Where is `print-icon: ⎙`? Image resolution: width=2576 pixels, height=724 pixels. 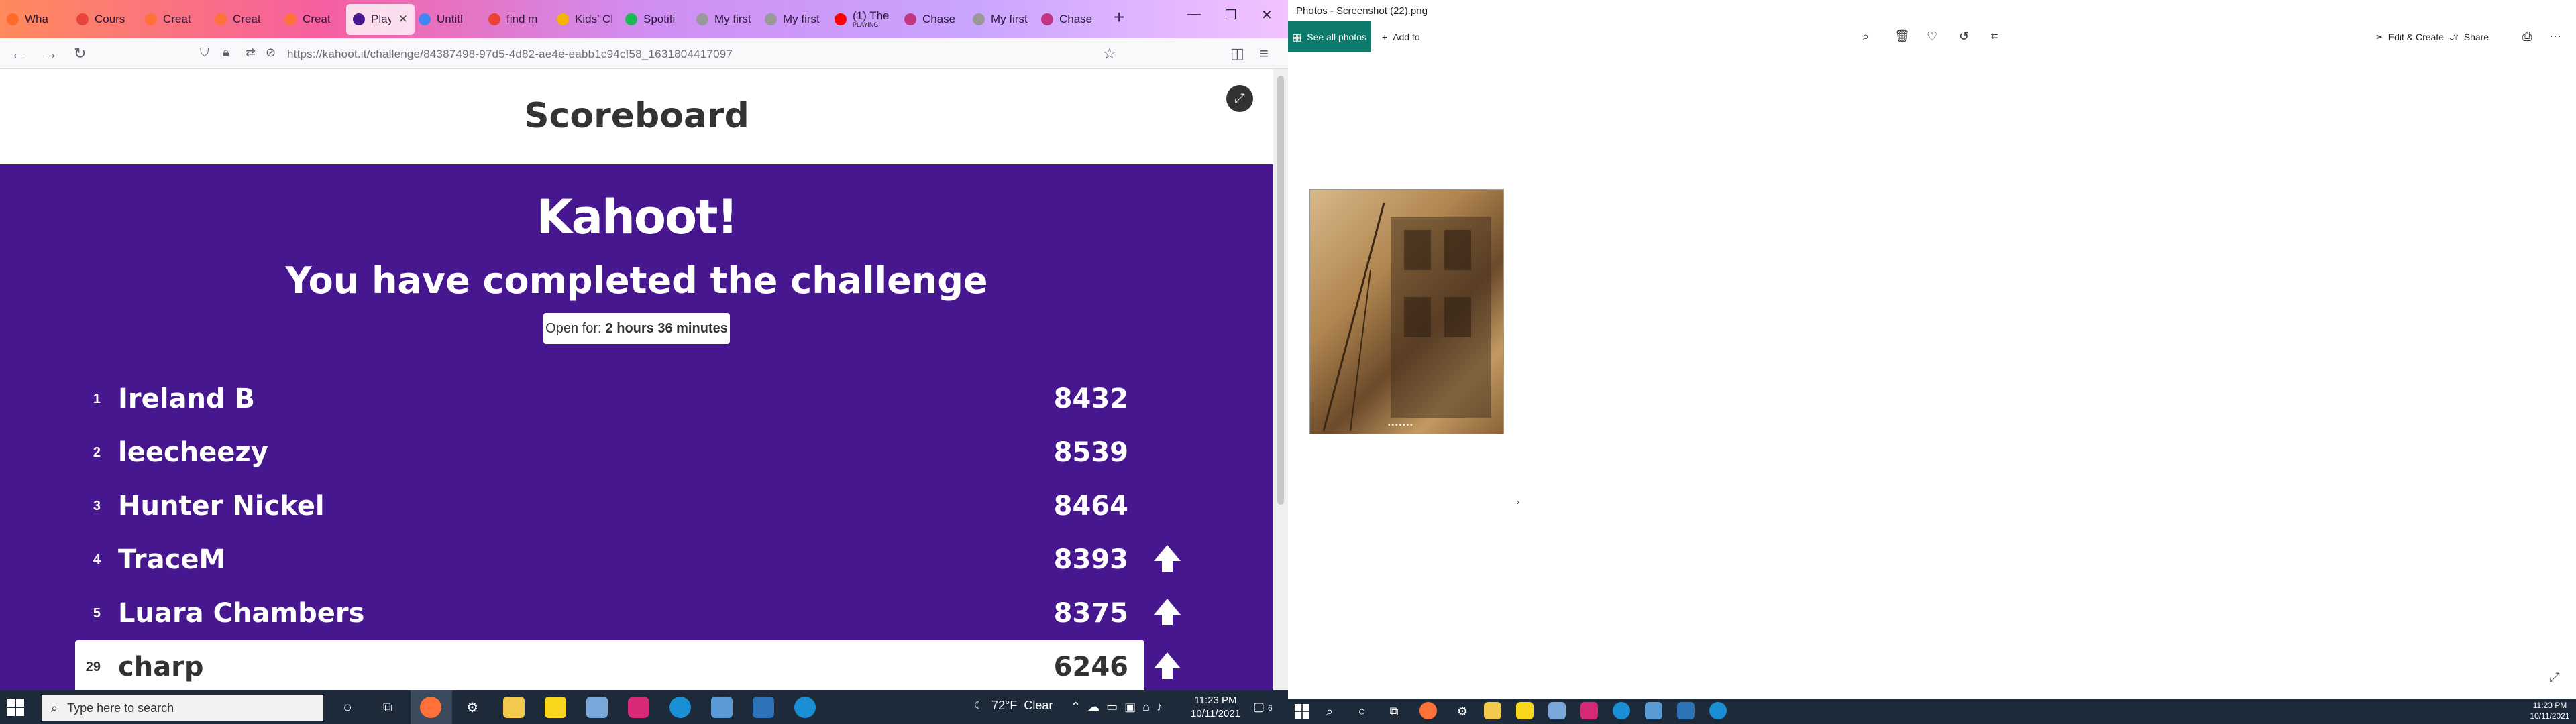
print-icon: ⎙ is located at coordinates (2527, 36).